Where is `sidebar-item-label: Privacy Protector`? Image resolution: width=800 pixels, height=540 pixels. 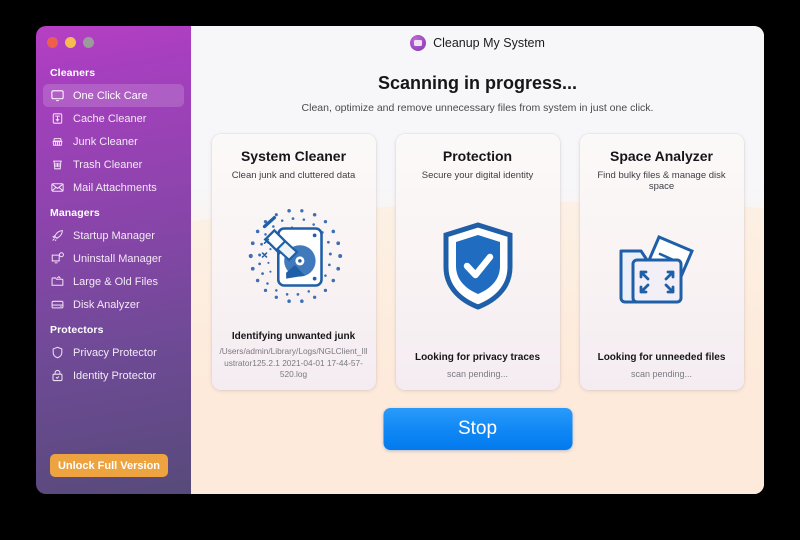 sidebar-item-label: Privacy Protector is located at coordinates (115, 352).